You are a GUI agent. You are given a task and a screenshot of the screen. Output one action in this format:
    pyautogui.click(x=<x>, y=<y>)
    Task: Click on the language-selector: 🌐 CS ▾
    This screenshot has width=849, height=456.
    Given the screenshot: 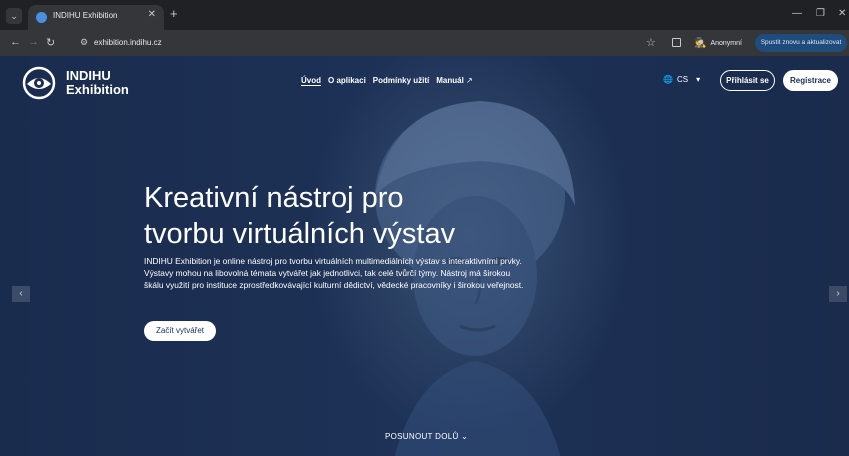 What is the action you would take?
    pyautogui.click(x=681, y=79)
    